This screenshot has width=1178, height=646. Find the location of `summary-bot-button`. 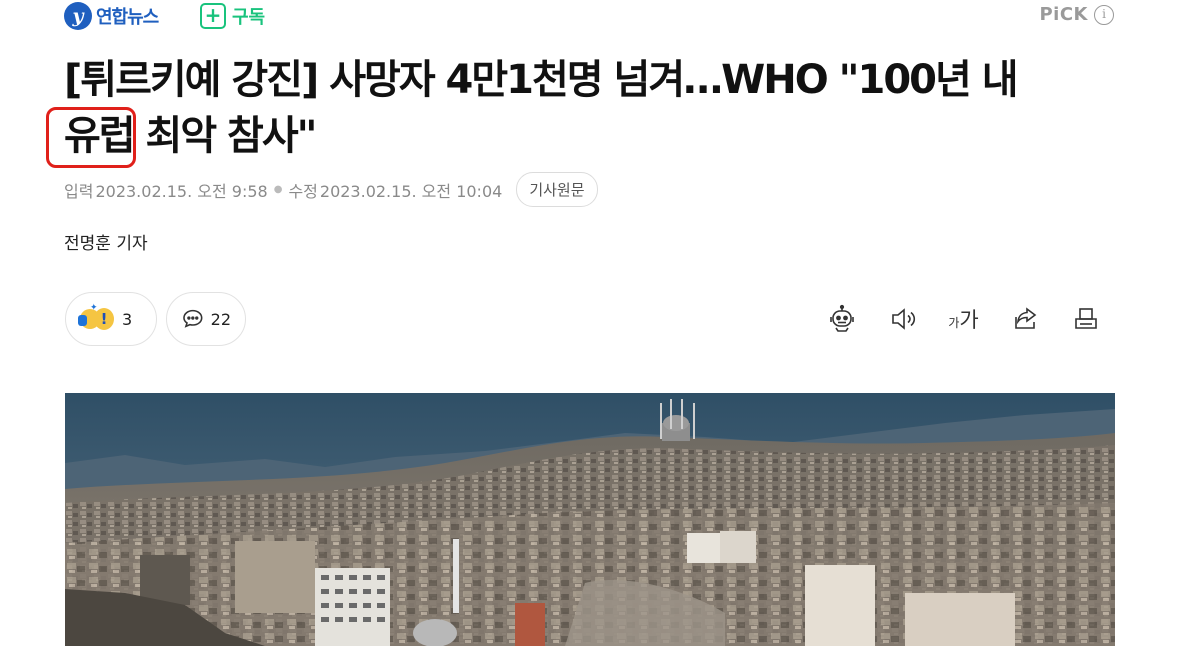

summary-bot-button is located at coordinates (841, 319).